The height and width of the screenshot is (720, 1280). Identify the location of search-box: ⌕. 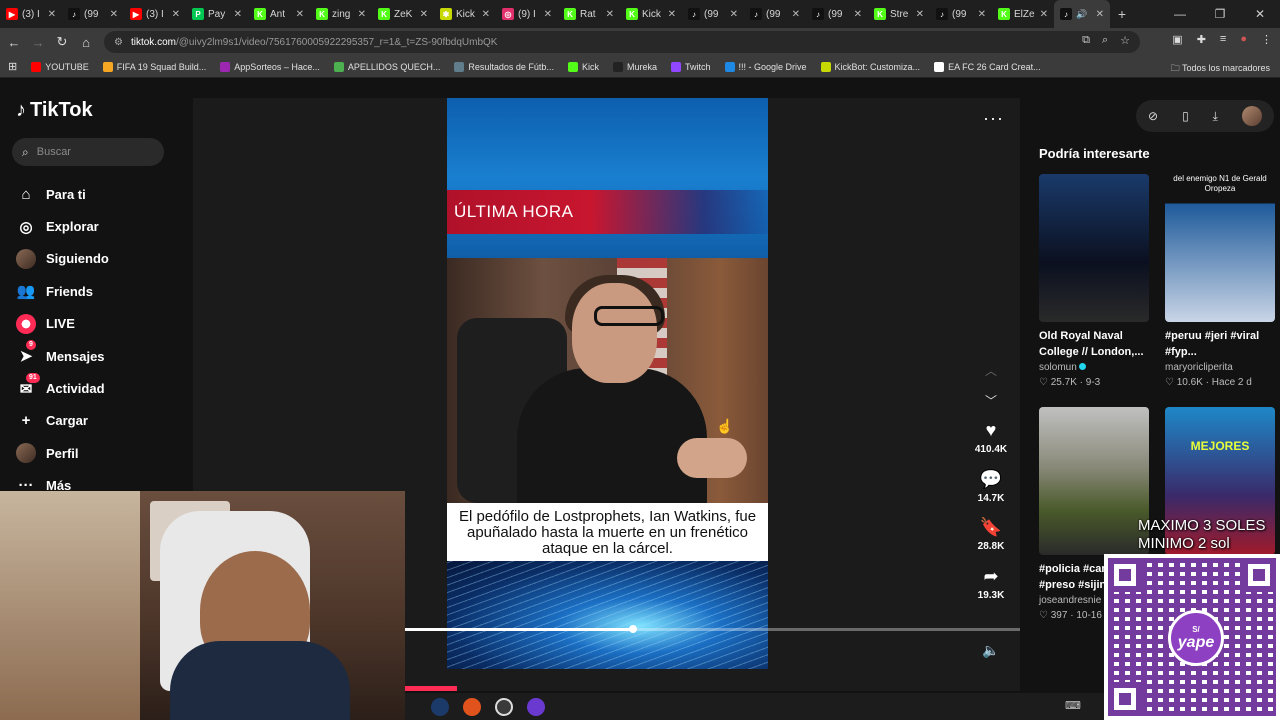
(88, 152).